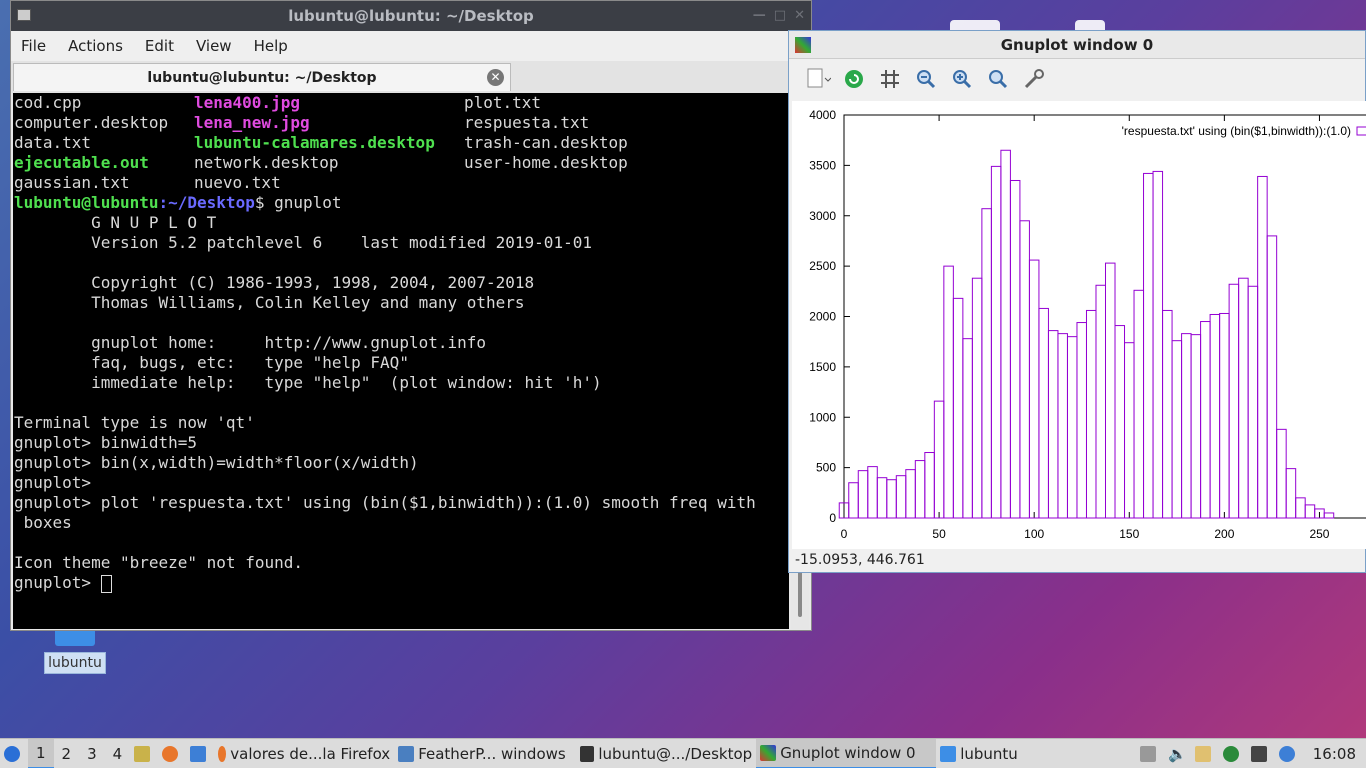  Describe the element at coordinates (159, 46) in the screenshot. I see `menu-edit: Edit` at that location.